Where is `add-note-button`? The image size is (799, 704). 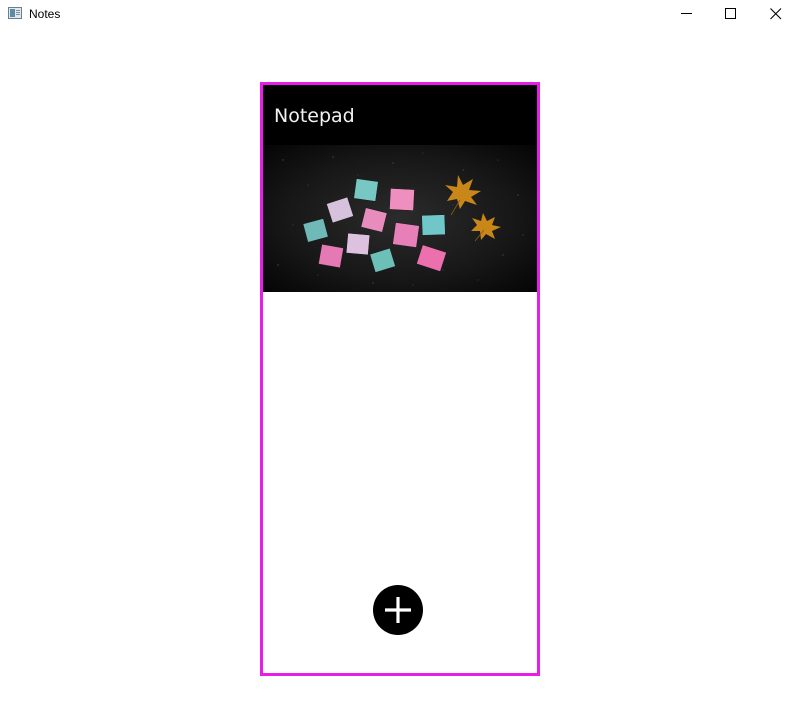
add-note-button is located at coordinates (398, 610).